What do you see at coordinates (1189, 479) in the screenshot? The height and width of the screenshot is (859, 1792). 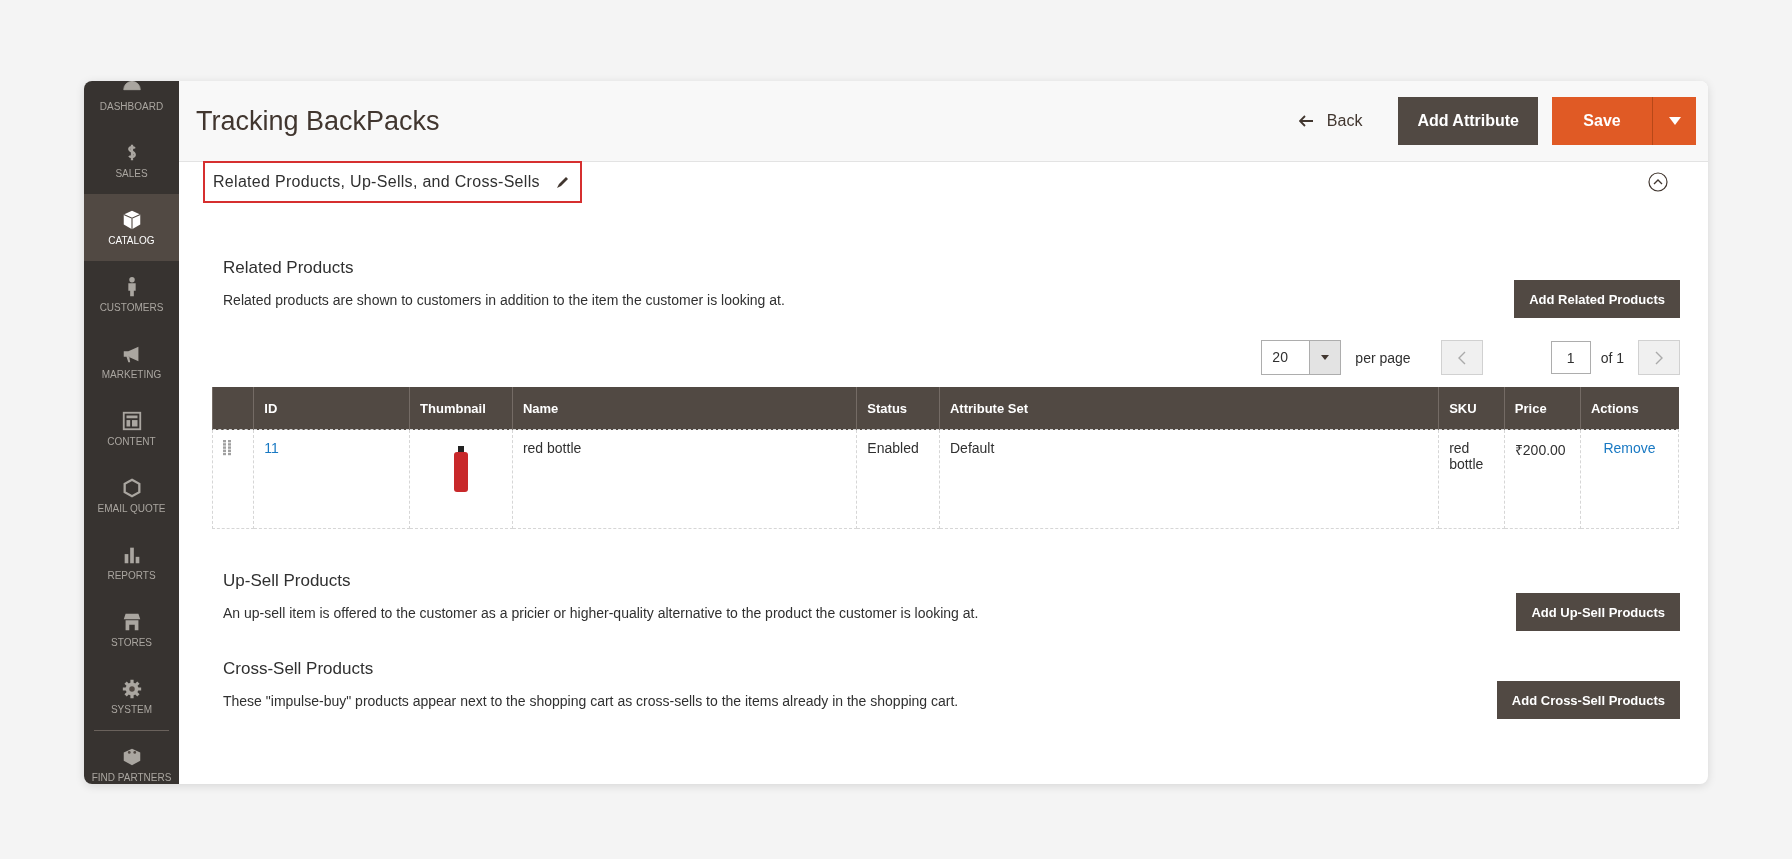 I see `table-cell: Default` at bounding box center [1189, 479].